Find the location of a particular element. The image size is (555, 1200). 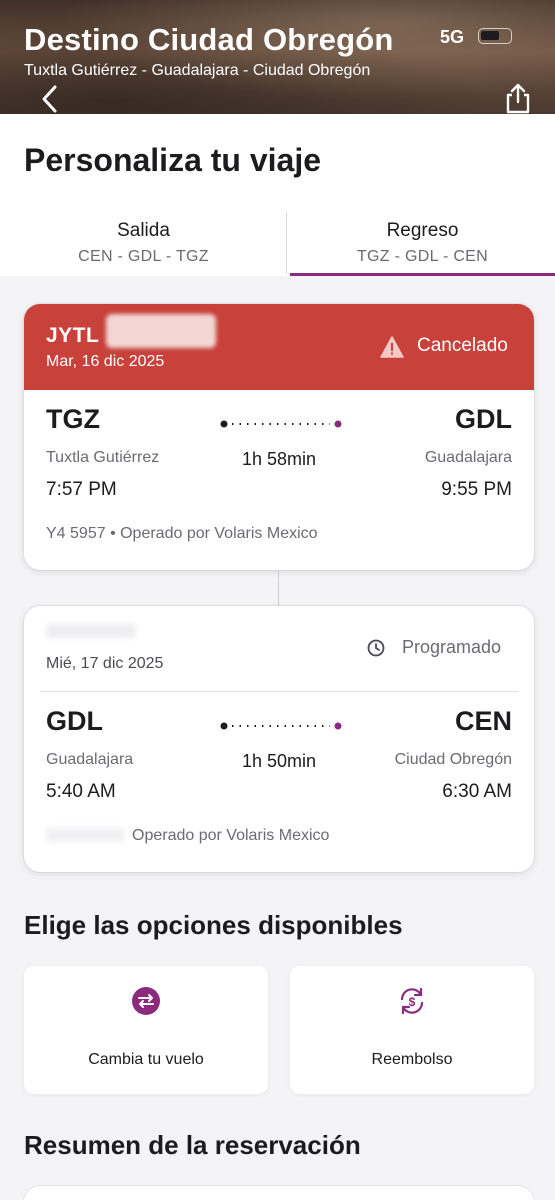

tab-salida: Salida CEN - GDL - TGZ is located at coordinates (143, 245).